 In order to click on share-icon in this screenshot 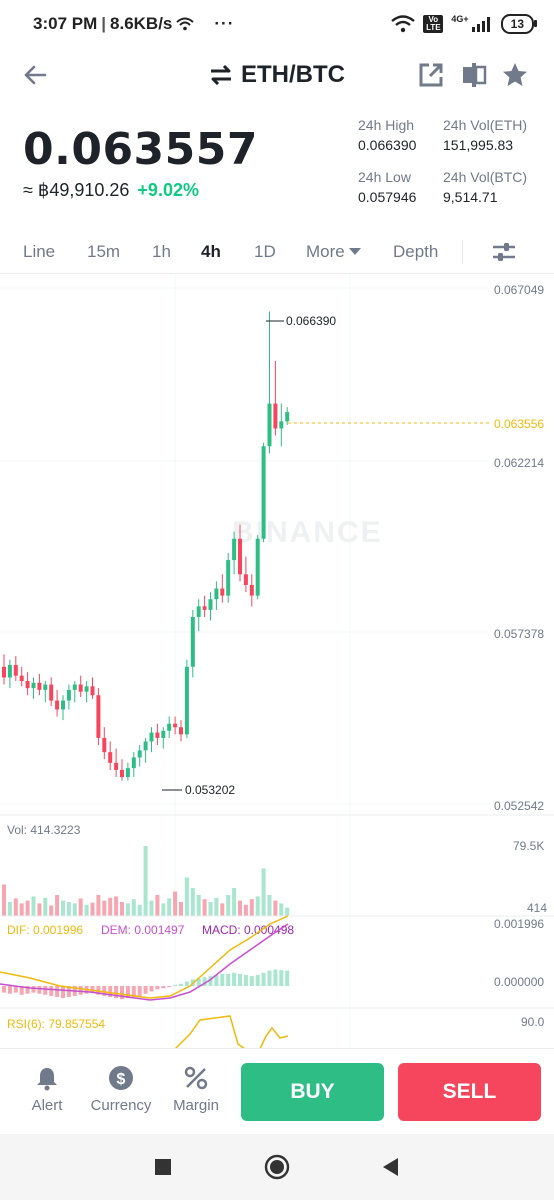, I will do `click(431, 75)`.